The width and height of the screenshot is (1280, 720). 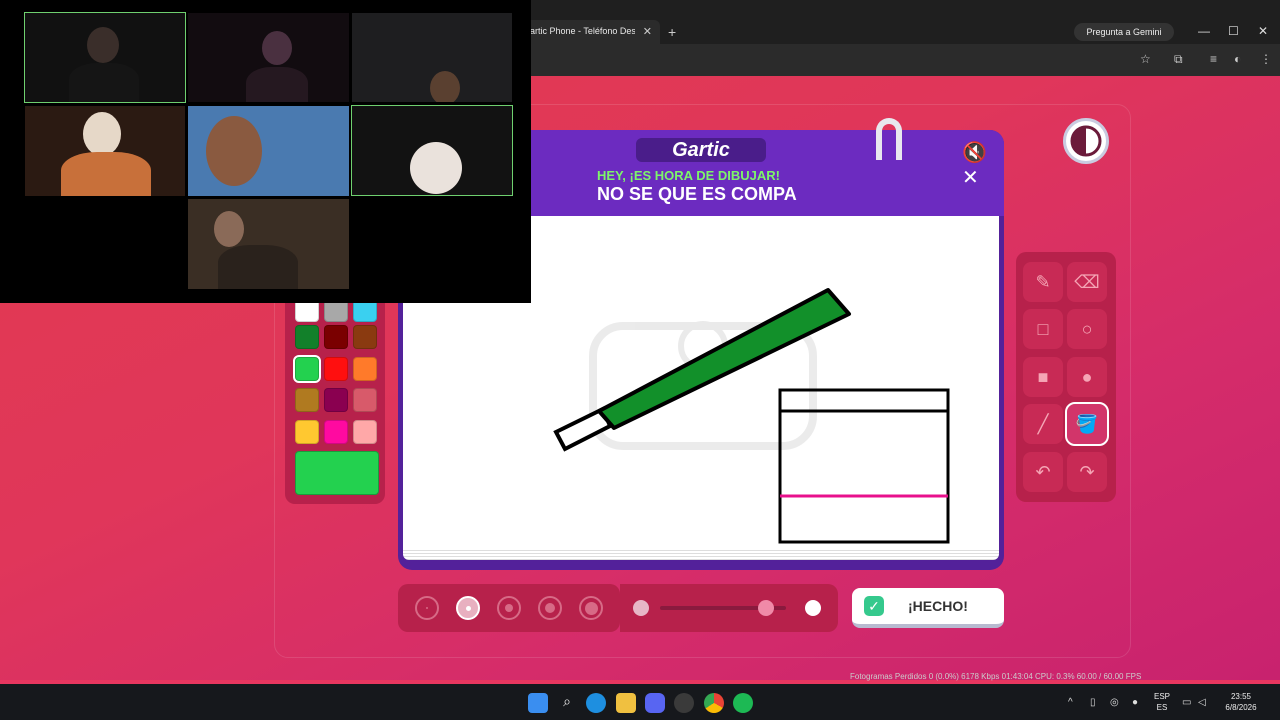 What do you see at coordinates (647, 31) in the screenshot?
I see `tab-close-icon: ✕` at bounding box center [647, 31].